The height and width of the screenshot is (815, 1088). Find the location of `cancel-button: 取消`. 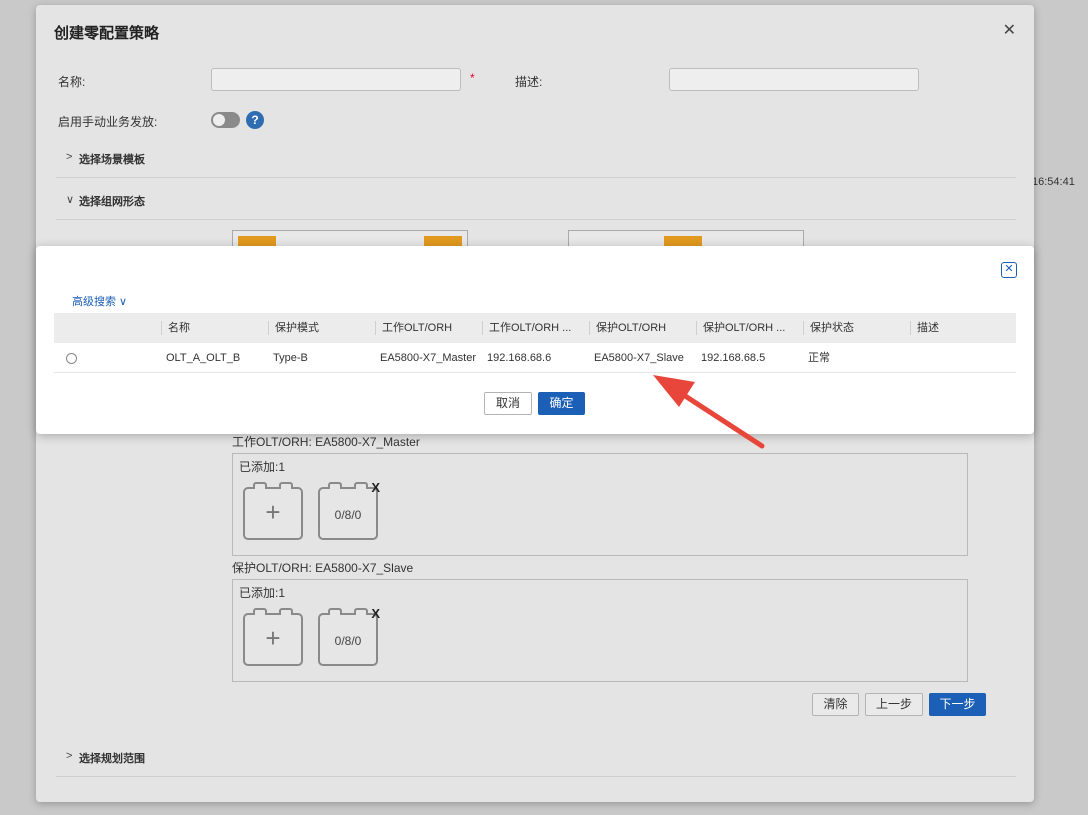

cancel-button: 取消 is located at coordinates (508, 403).